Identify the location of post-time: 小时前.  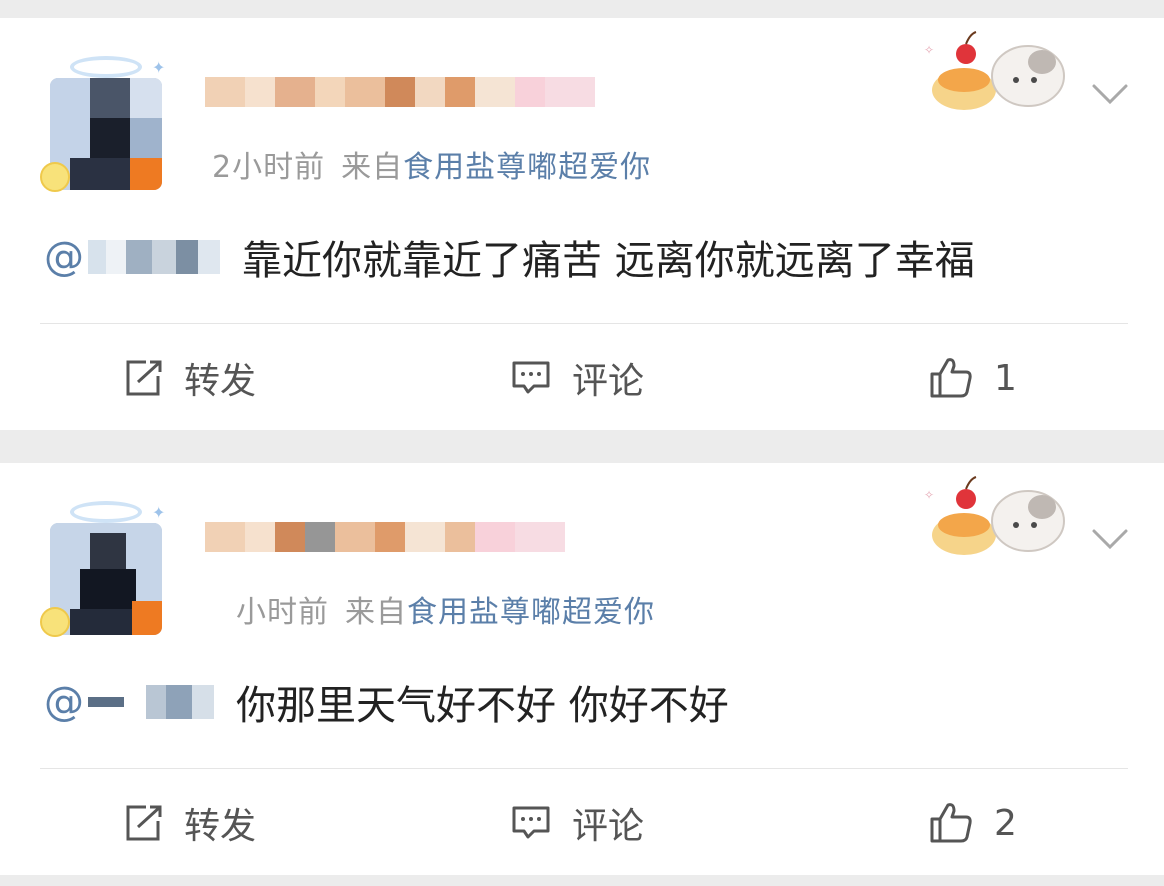
(282, 612).